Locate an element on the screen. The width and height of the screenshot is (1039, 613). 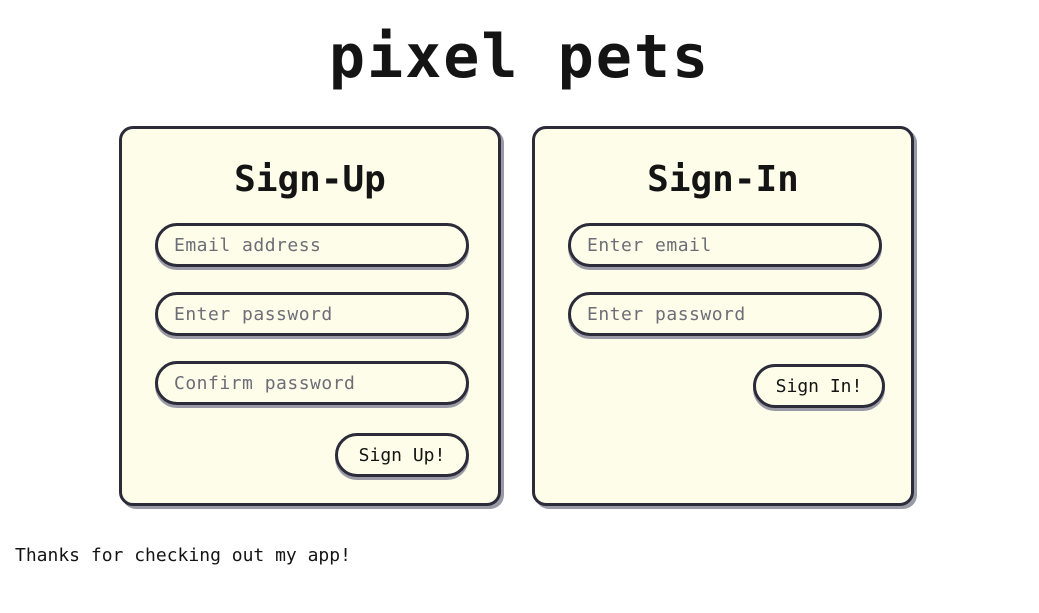
signin-password-input is located at coordinates (725, 314).